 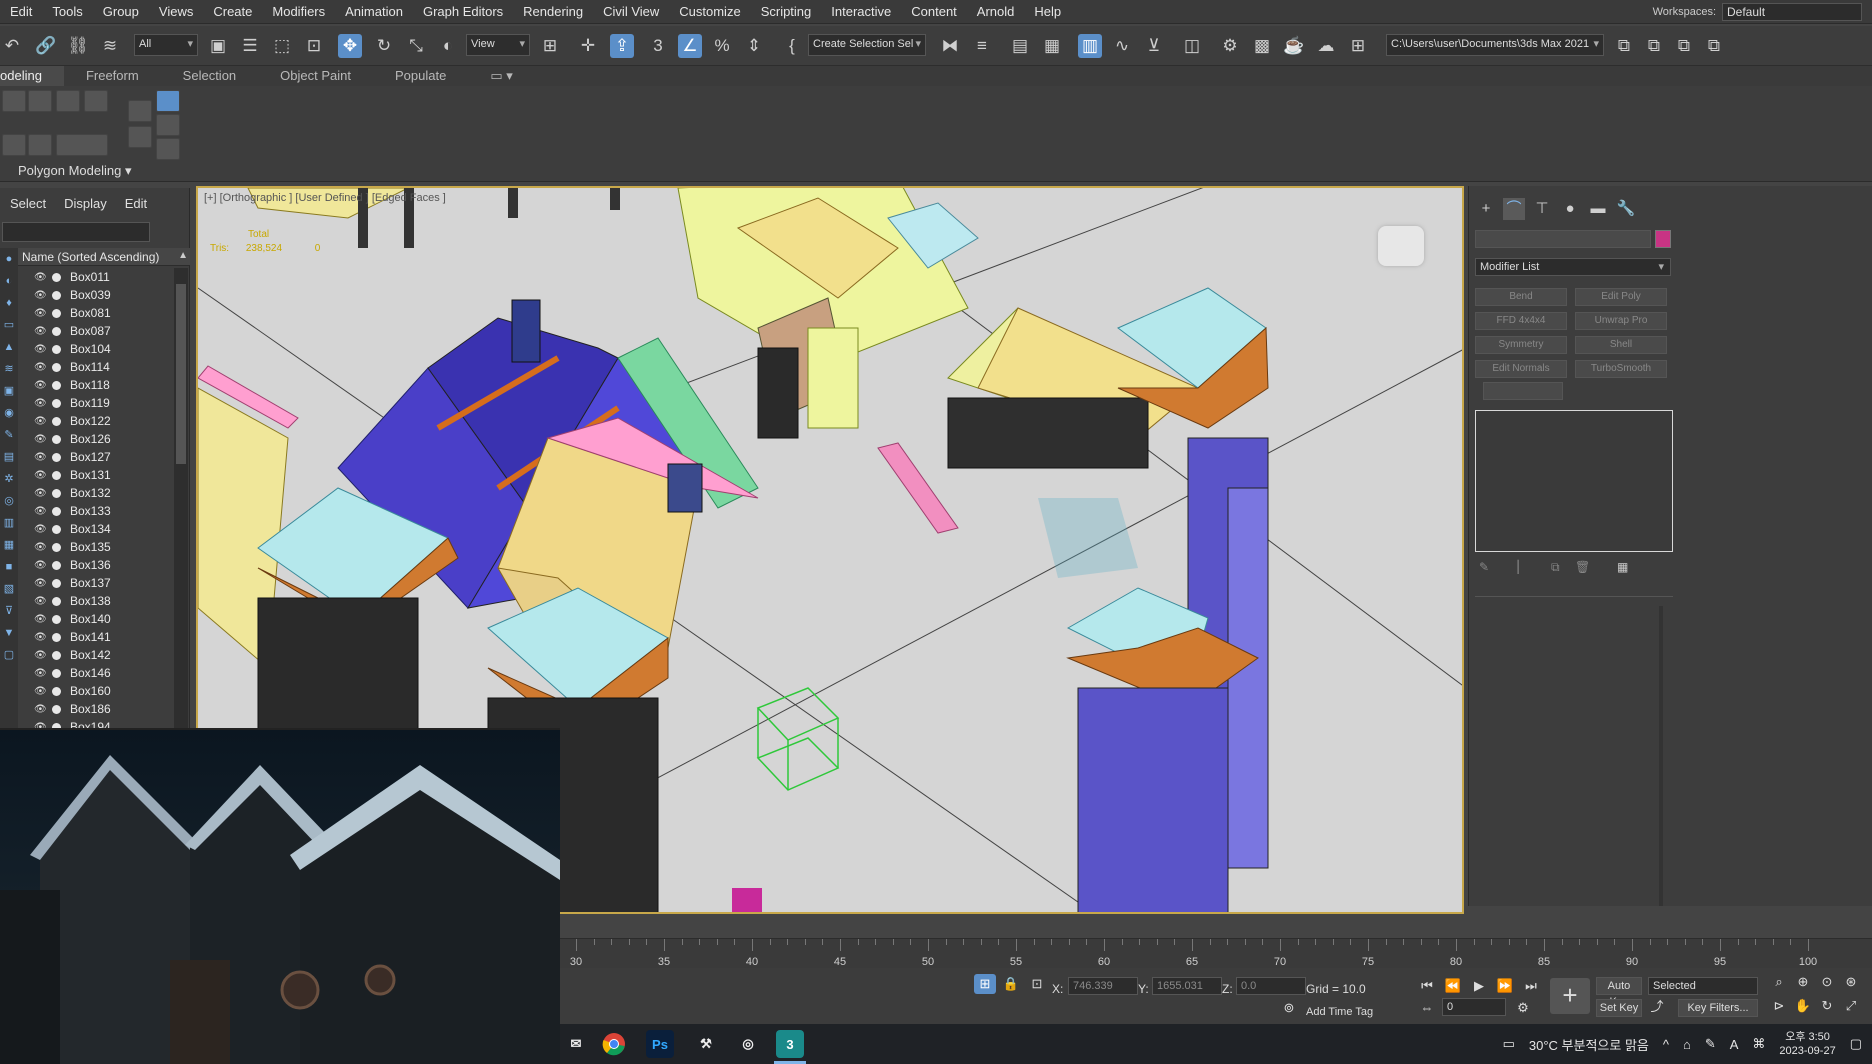 What do you see at coordinates (1827, 982) in the screenshot?
I see `zoom-extents-icon: ⊙` at bounding box center [1827, 982].